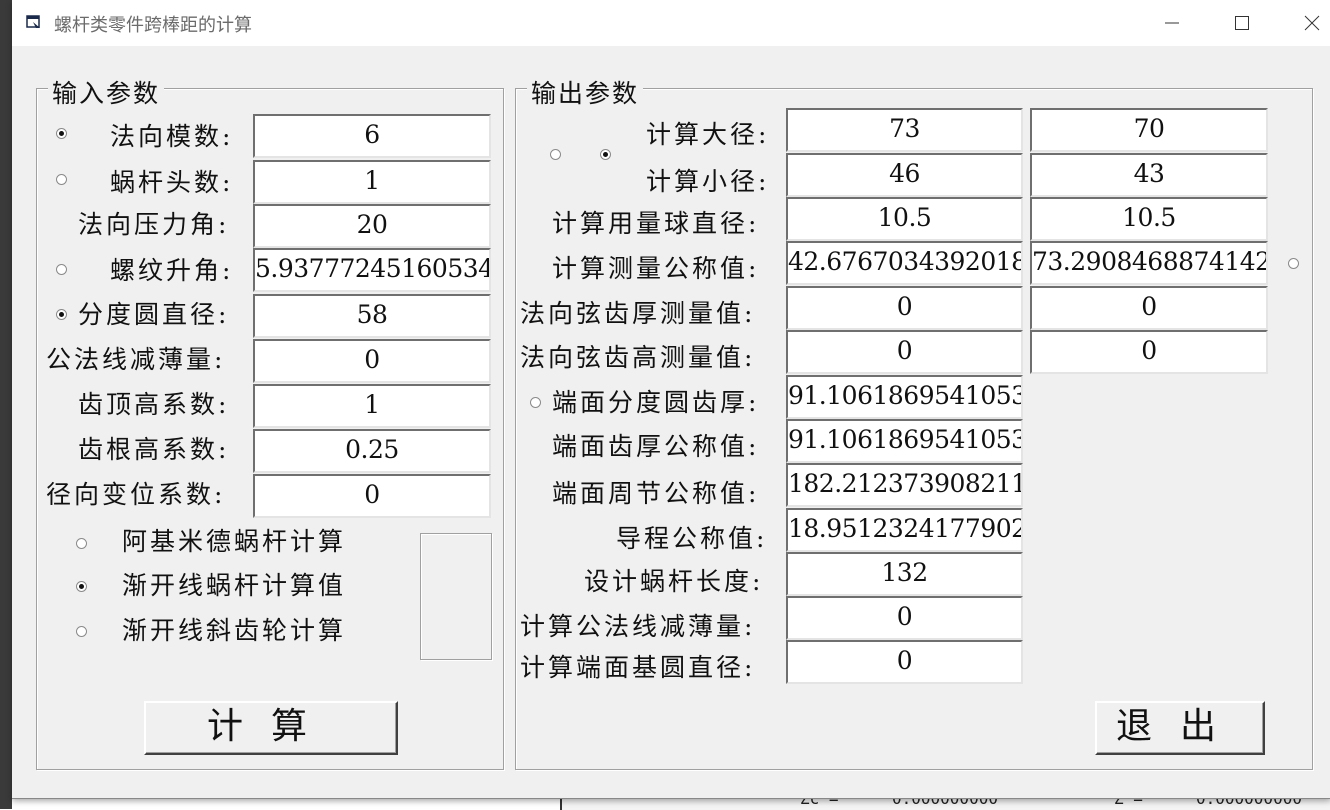 The width and height of the screenshot is (1330, 810). What do you see at coordinates (271, 728) in the screenshot?
I see `calculate-button: 计算` at bounding box center [271, 728].